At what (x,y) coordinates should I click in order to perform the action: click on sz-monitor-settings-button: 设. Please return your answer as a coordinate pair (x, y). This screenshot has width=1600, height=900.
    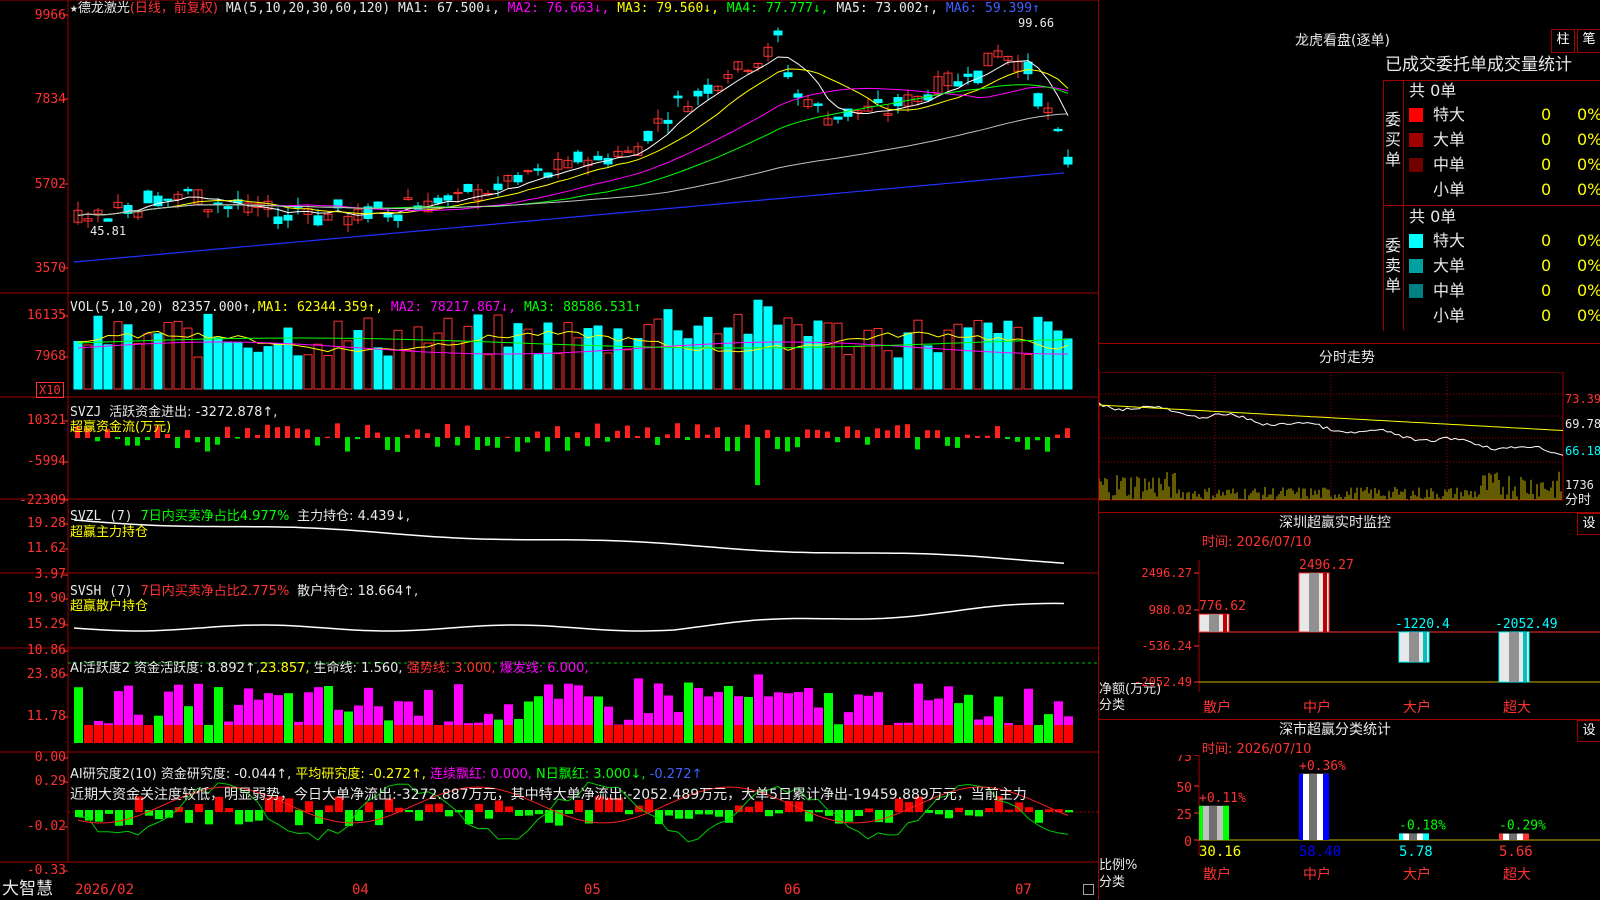
    Looking at the image, I should click on (1588, 524).